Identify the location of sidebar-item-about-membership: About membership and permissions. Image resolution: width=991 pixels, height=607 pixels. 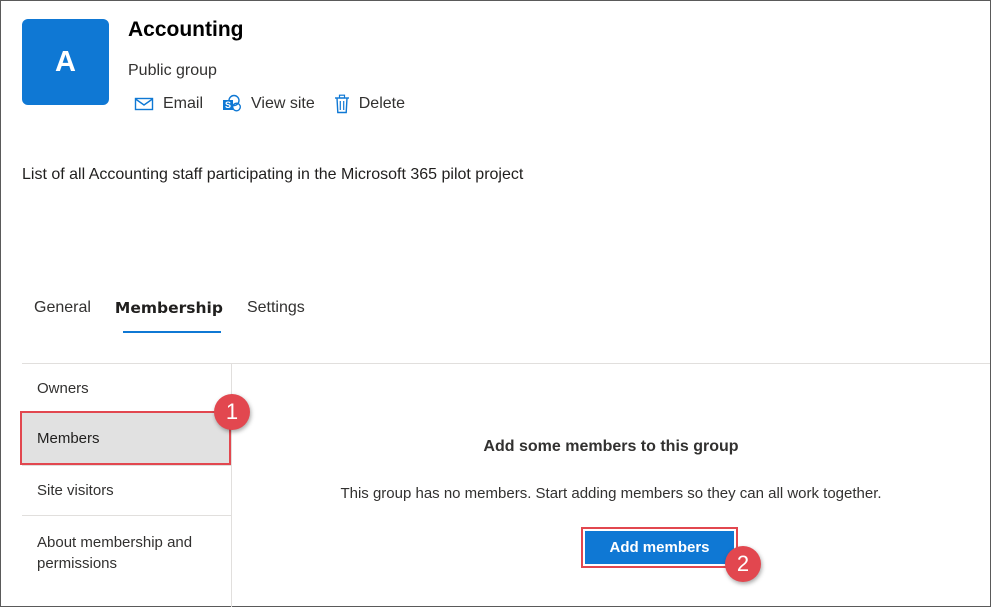
(126, 553).